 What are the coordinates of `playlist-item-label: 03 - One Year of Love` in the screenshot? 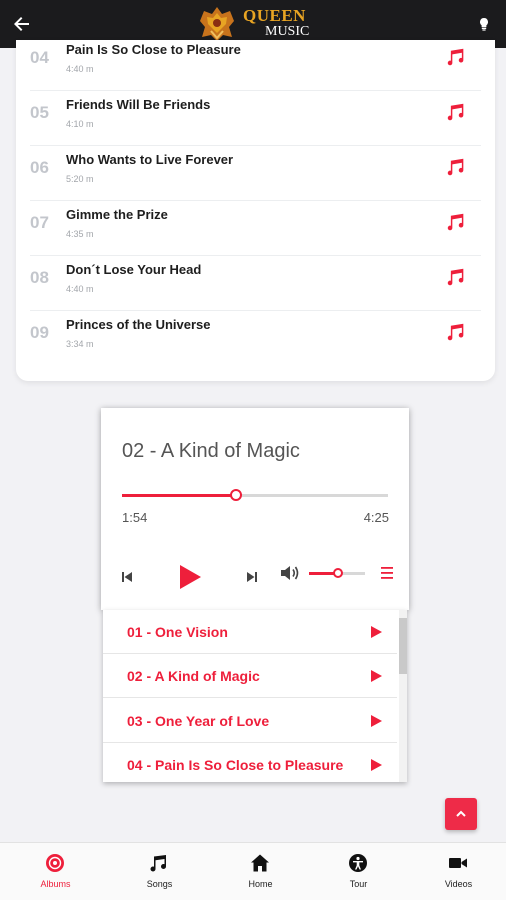 It's located at (198, 721).